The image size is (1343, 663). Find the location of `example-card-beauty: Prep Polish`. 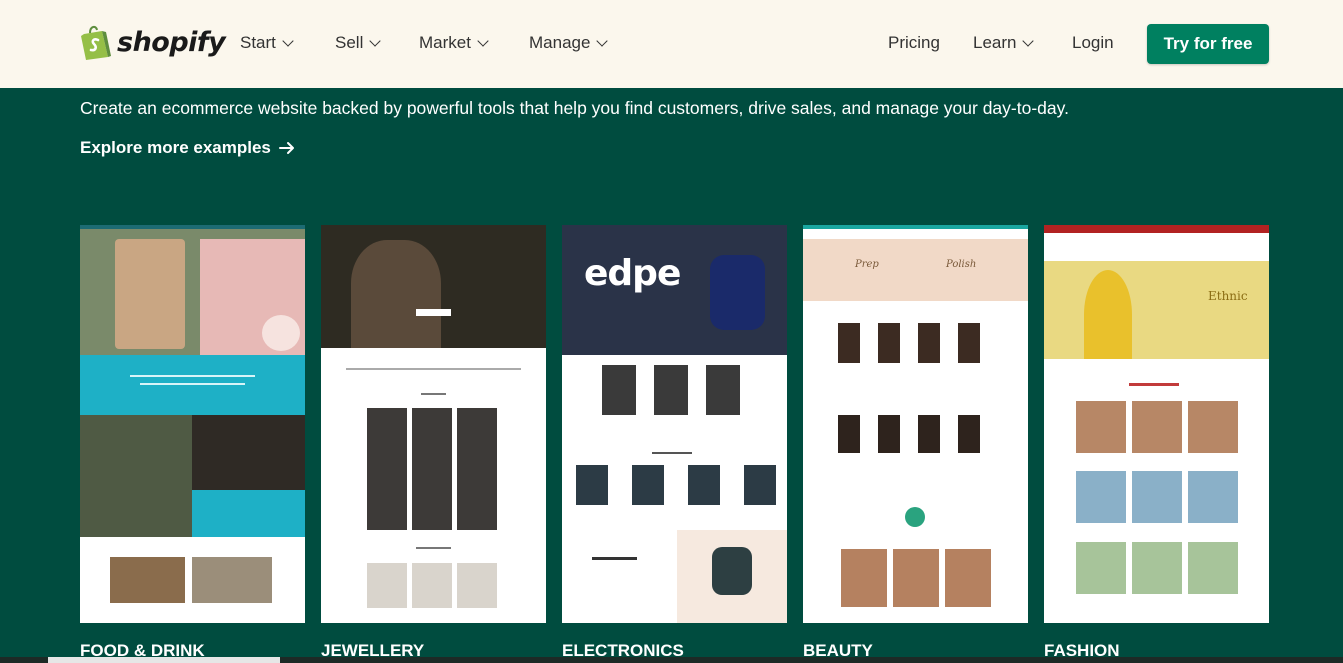

example-card-beauty: Prep Polish is located at coordinates (915, 424).